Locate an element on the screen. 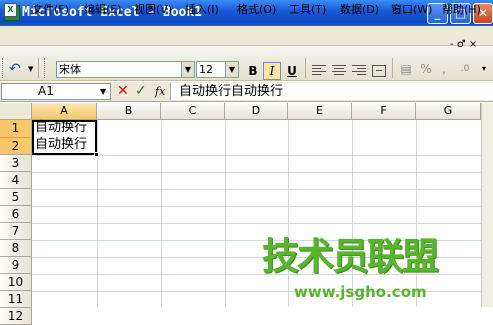  column-header-e: E is located at coordinates (320, 111).